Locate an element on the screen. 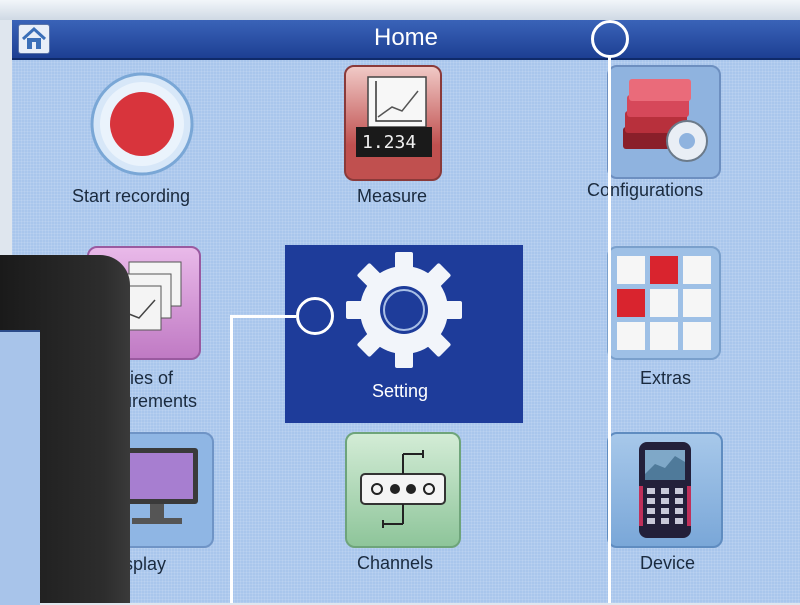 This screenshot has height=605, width=800. gear-icon is located at coordinates (404, 310).